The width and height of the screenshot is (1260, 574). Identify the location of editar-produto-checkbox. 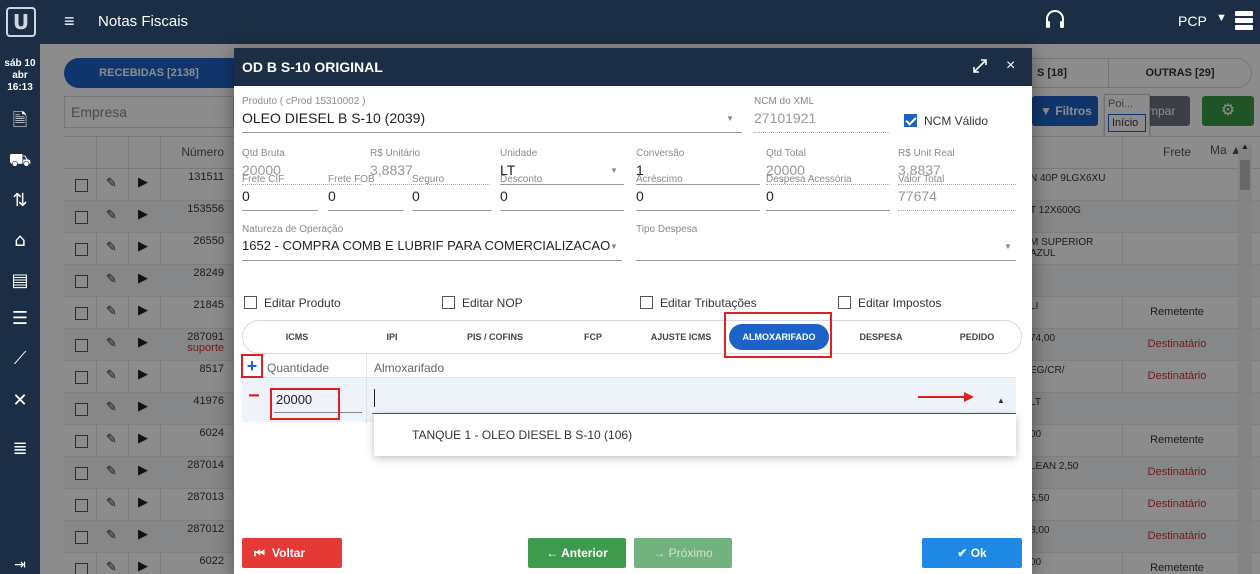
(250, 302).